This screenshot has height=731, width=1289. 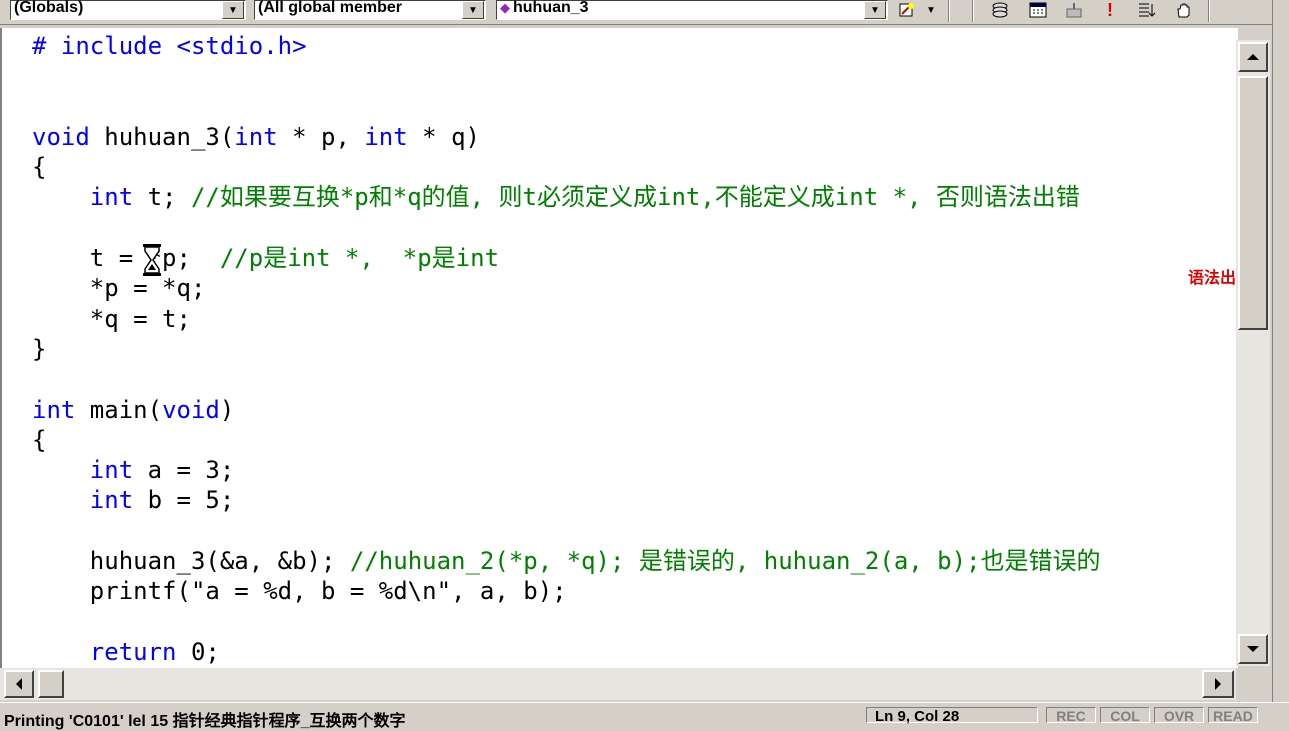 I want to click on overflow-comment-note: 语法出错, so click(x=1213, y=278).